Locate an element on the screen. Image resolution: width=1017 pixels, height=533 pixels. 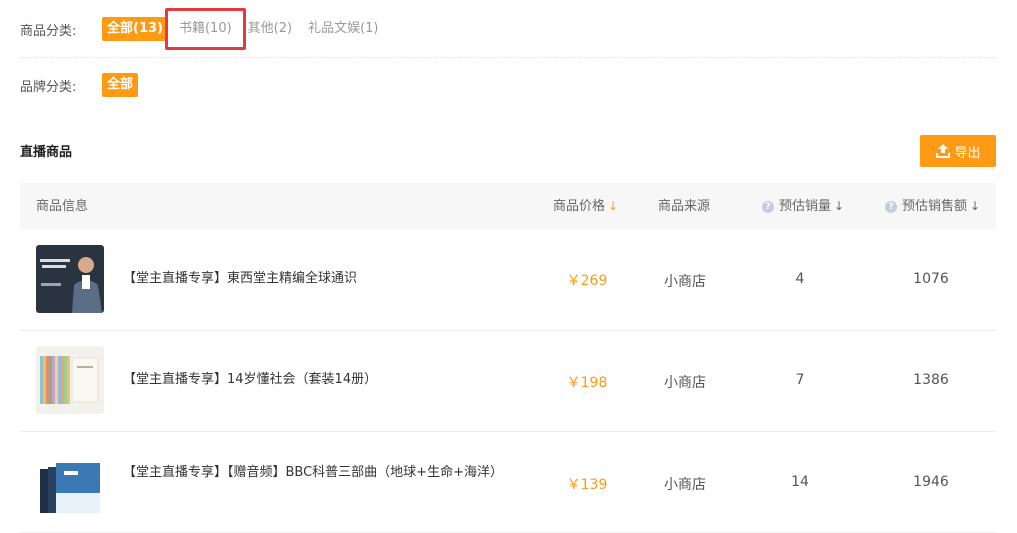
section-title: 直播商品 is located at coordinates (46, 152).